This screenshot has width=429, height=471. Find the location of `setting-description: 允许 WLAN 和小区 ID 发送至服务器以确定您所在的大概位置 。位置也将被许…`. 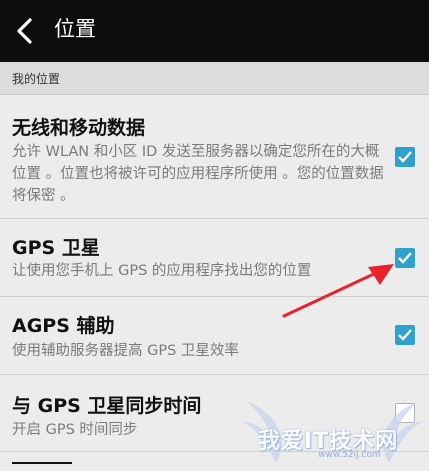

setting-description: 允许 WLAN 和小区 ID 发送至服务器以确定您所在的大概位置 。位置也将被许… is located at coordinates (198, 174).